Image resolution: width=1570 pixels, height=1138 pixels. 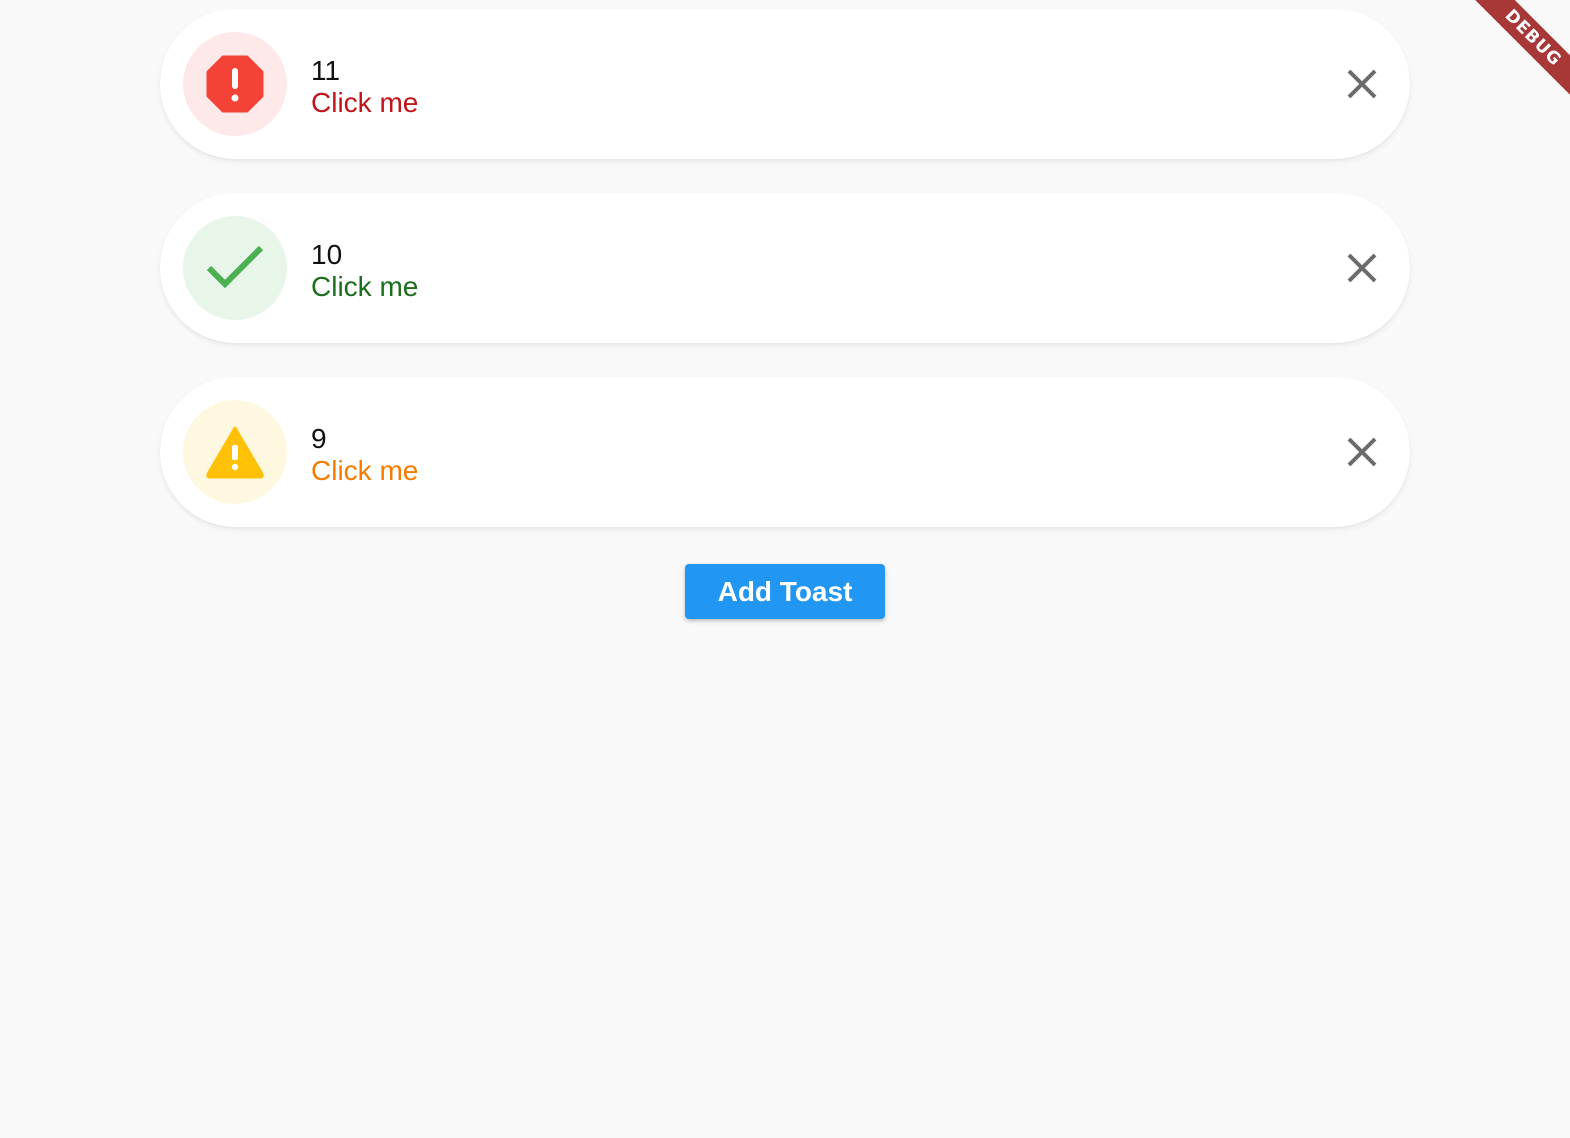 I want to click on toast-count: 11, so click(x=326, y=70).